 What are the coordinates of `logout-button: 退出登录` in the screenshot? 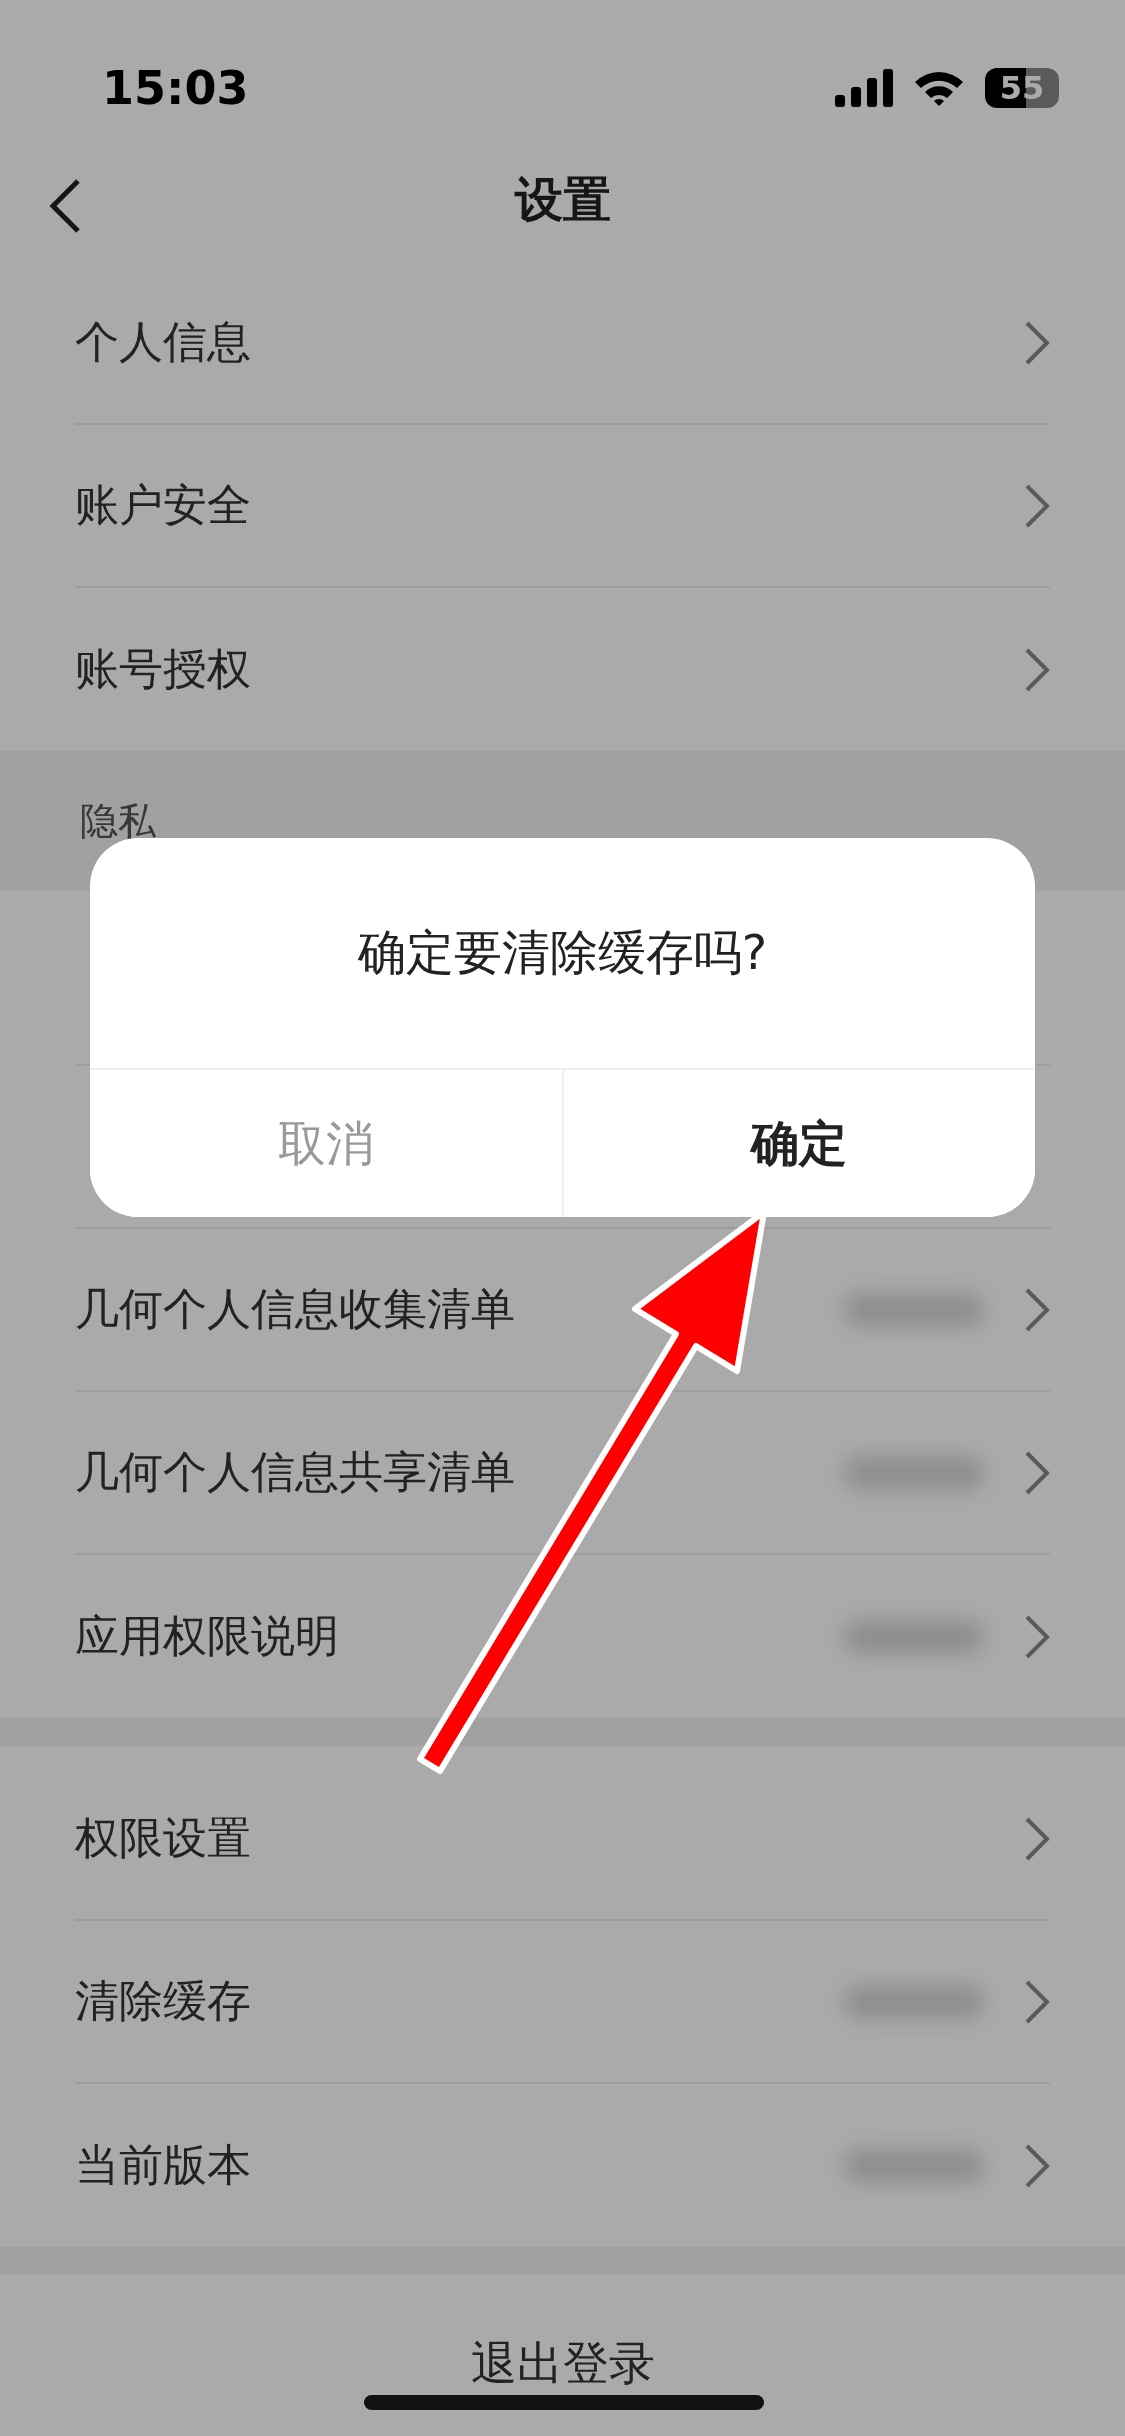 It's located at (562, 2363).